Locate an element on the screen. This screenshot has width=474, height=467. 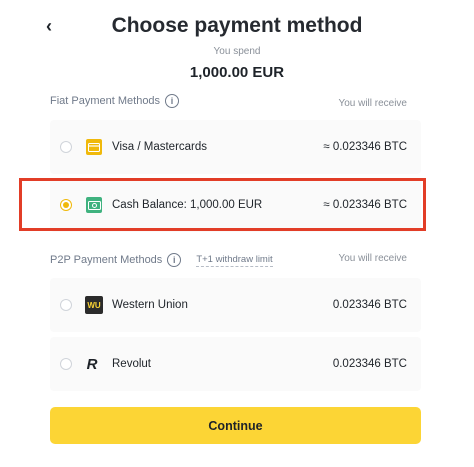
p2p-section-label: P2P Payment Methods i T+1 withdraw limit is located at coordinates (161, 260).